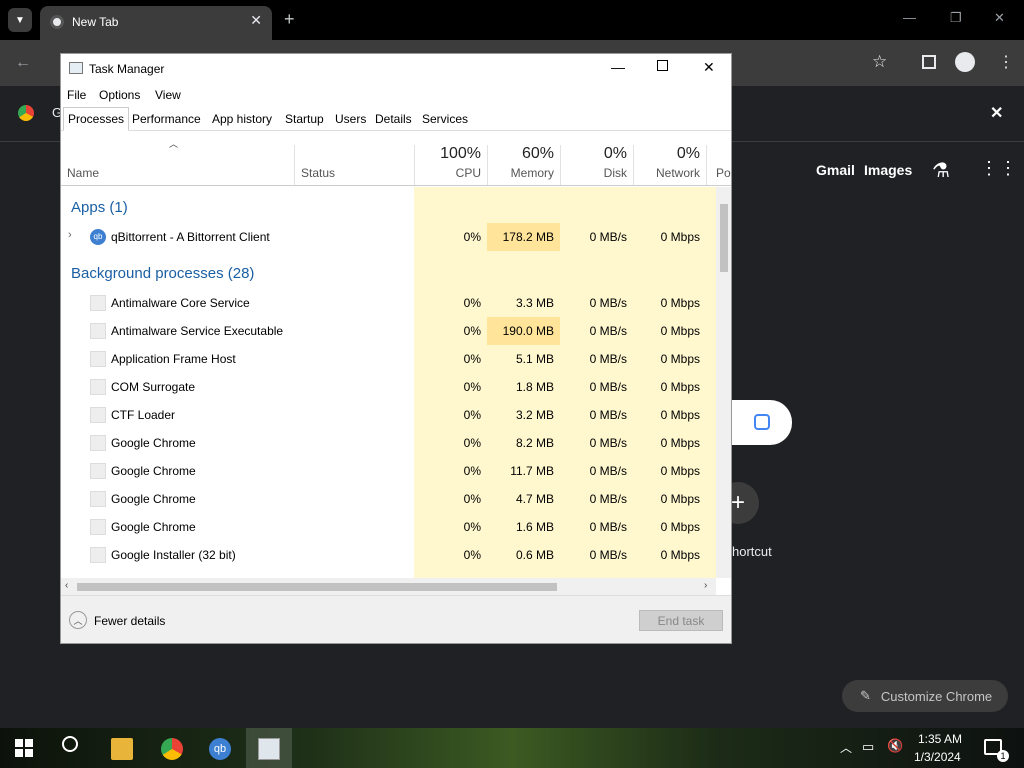 The height and width of the screenshot is (768, 1024). I want to click on volume-muted-icon: 🔇, so click(895, 746).